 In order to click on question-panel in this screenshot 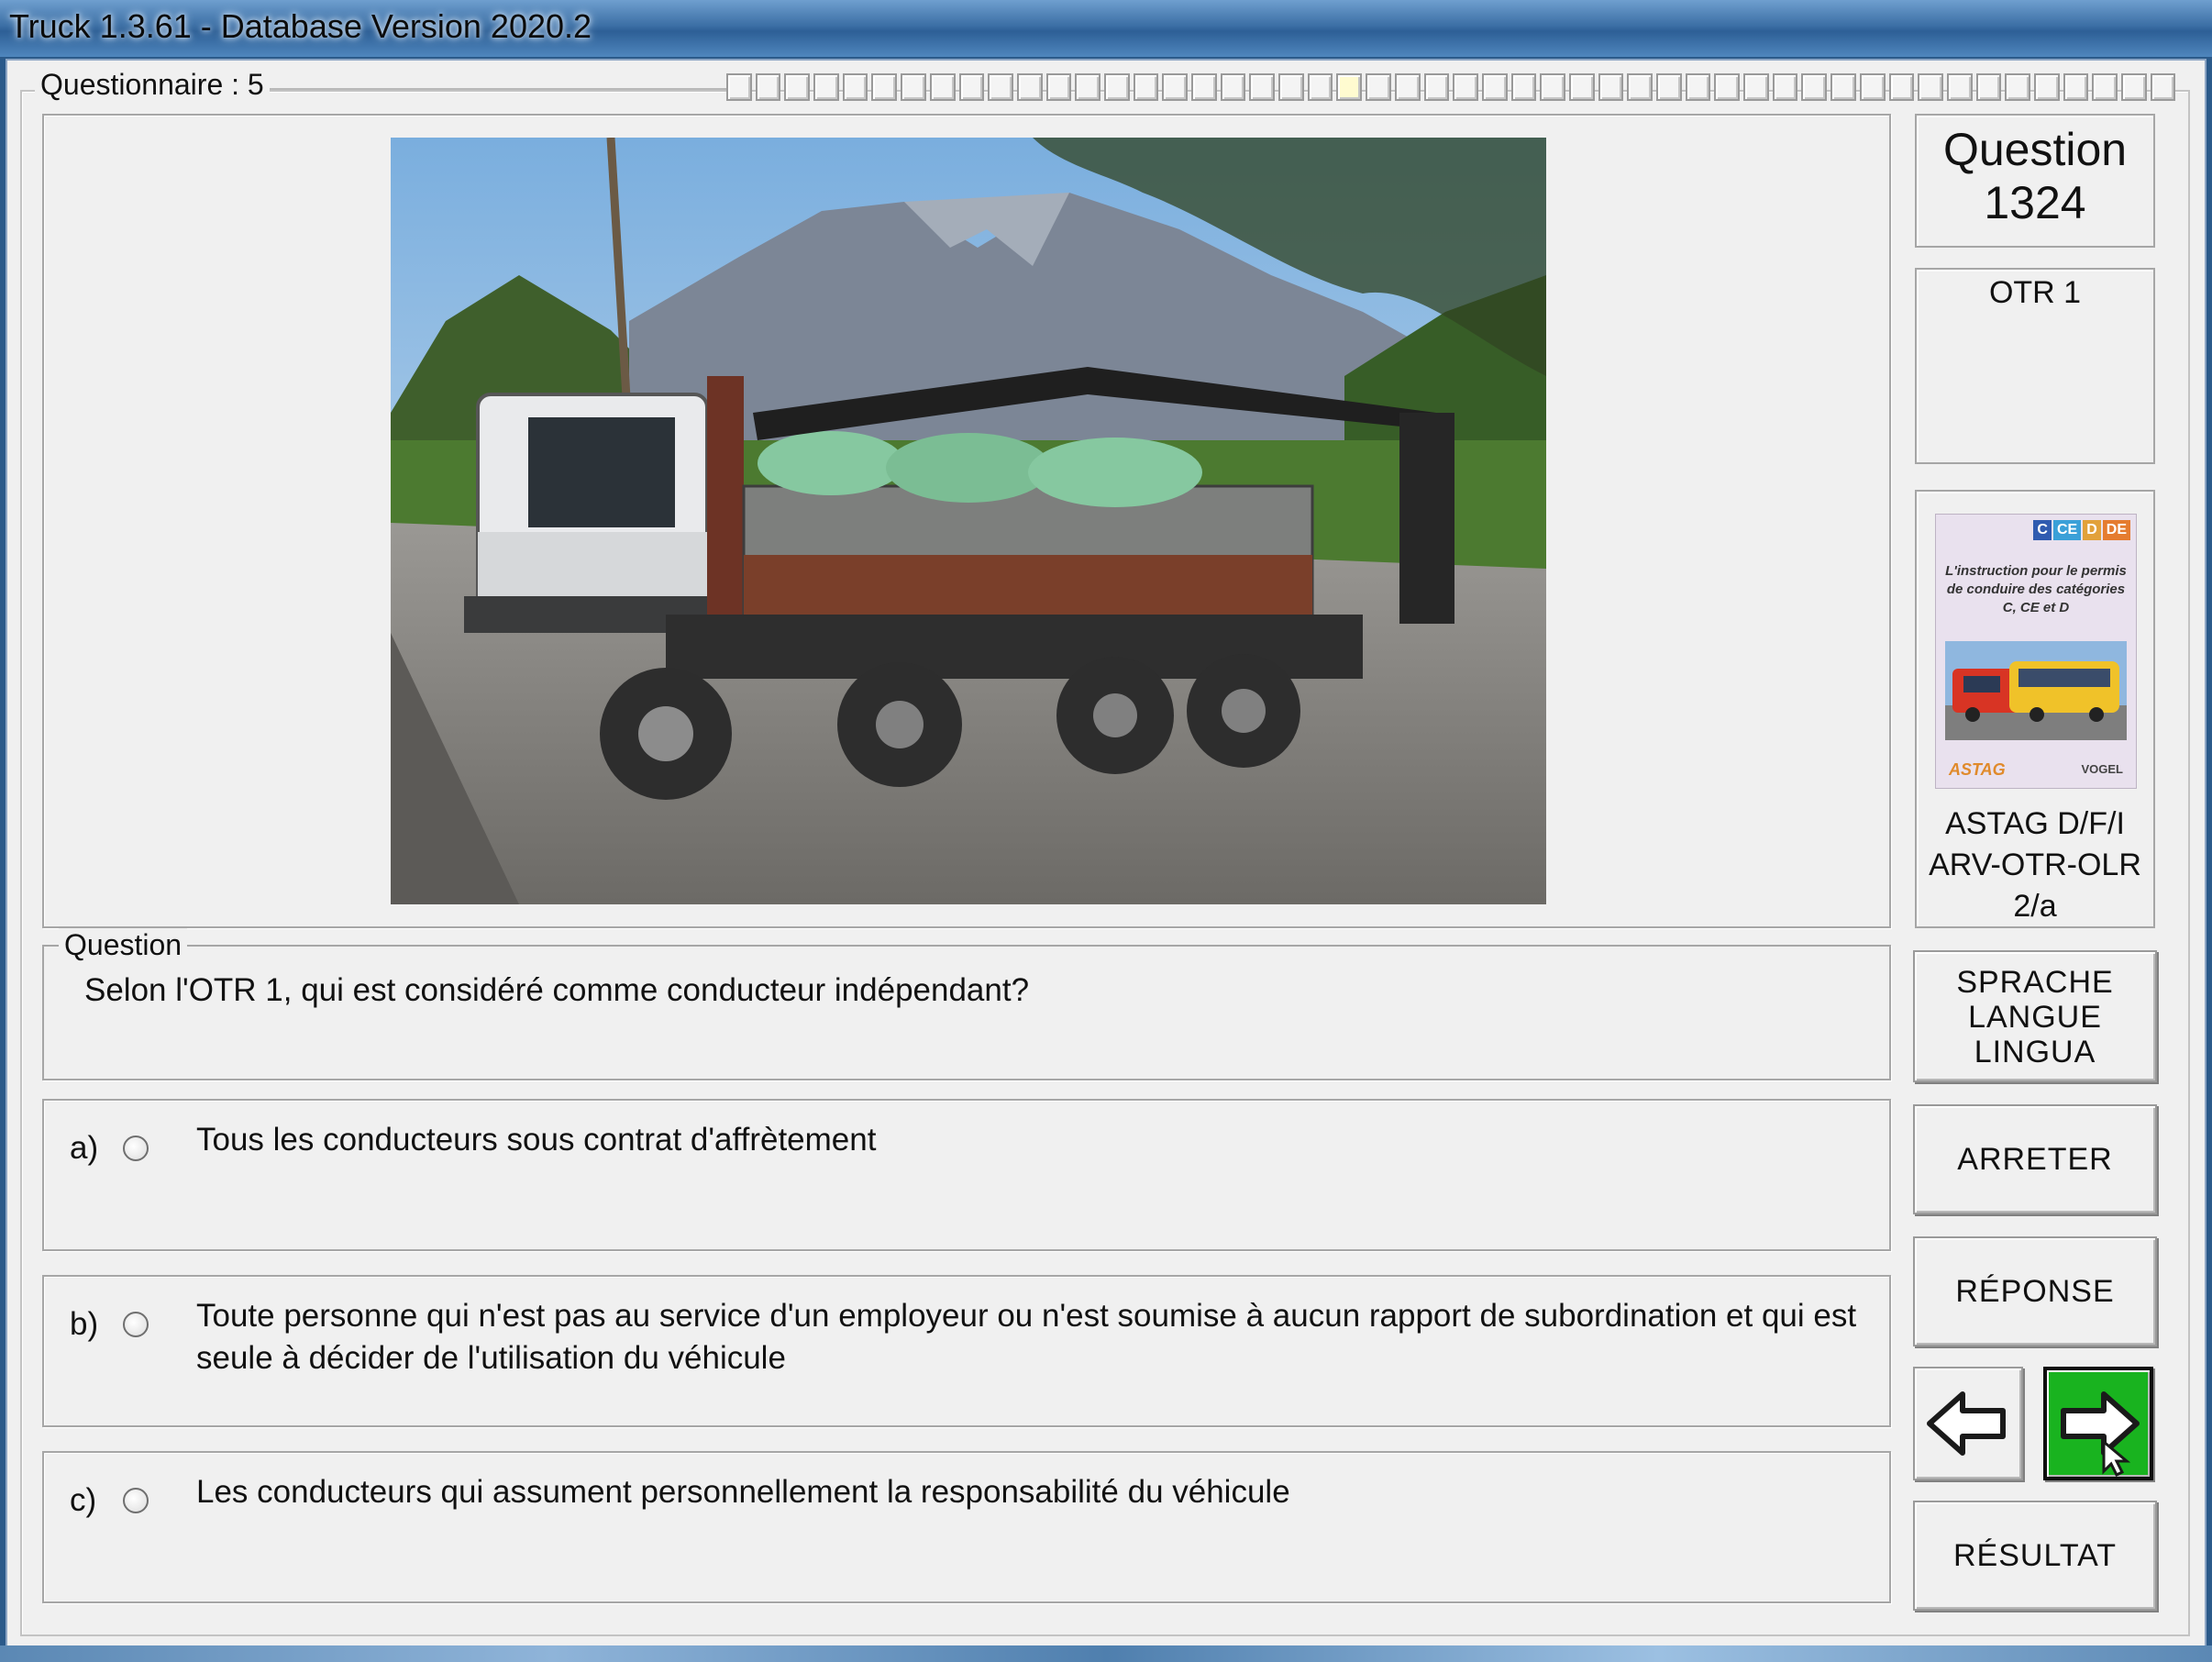, I will do `click(966, 1012)`.